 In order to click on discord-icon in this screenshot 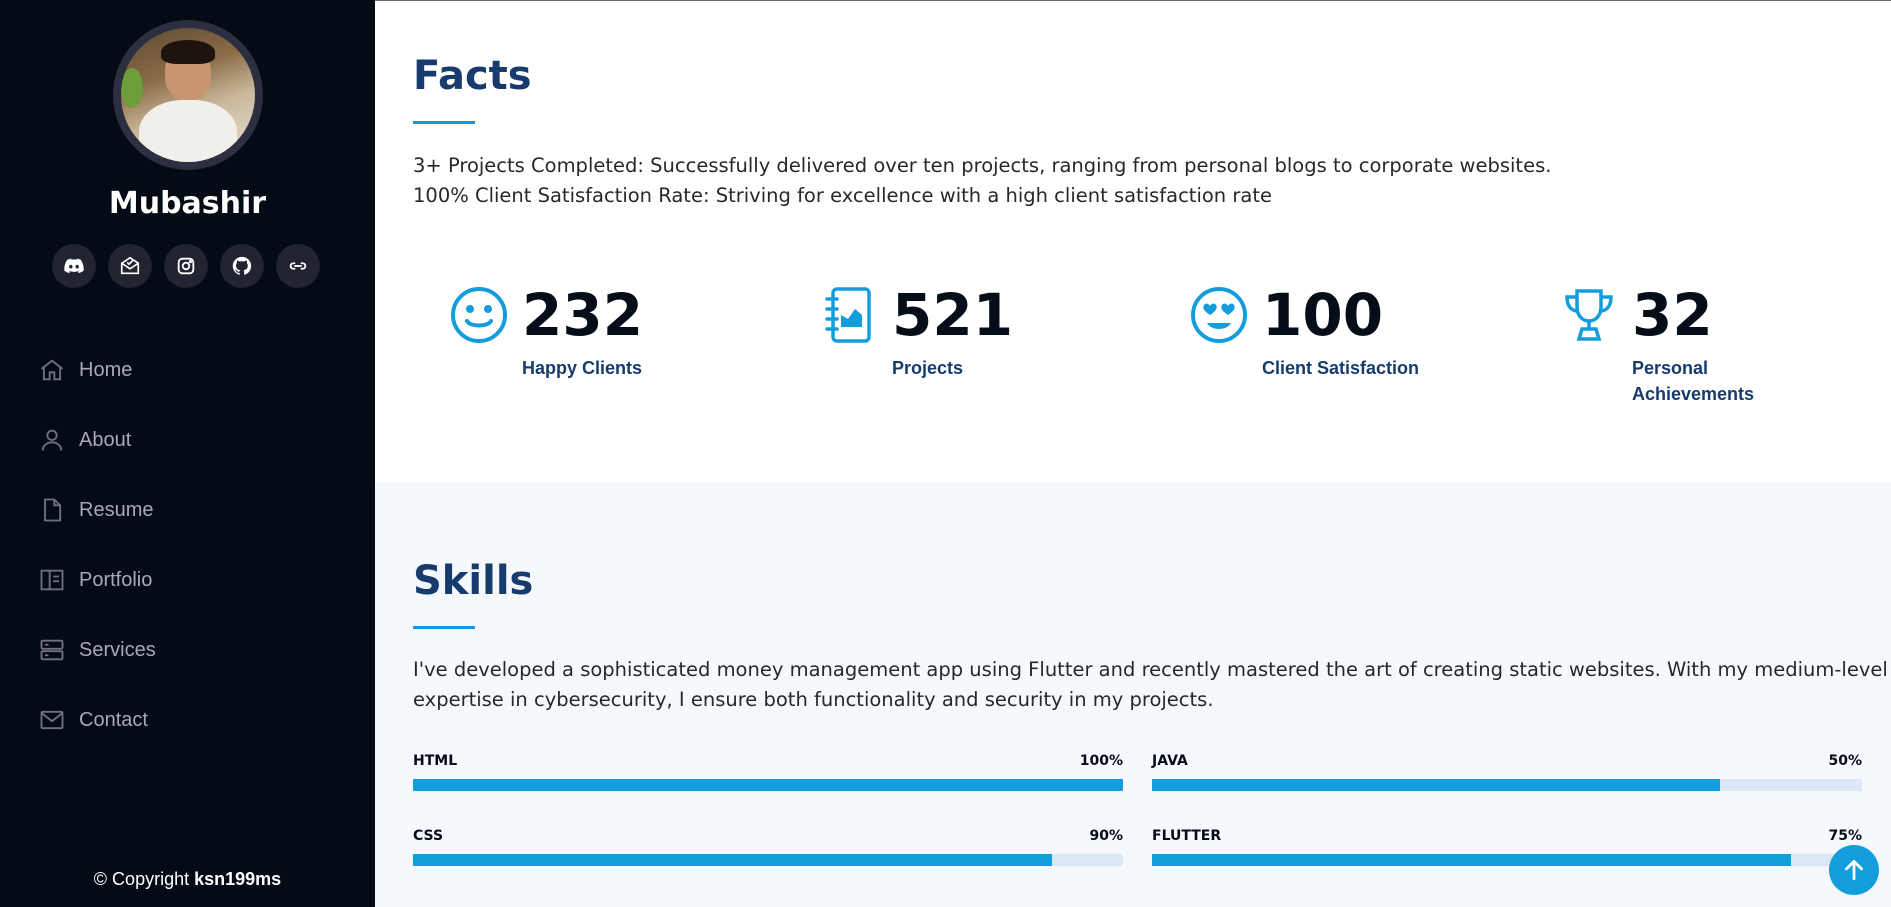, I will do `click(74, 266)`.